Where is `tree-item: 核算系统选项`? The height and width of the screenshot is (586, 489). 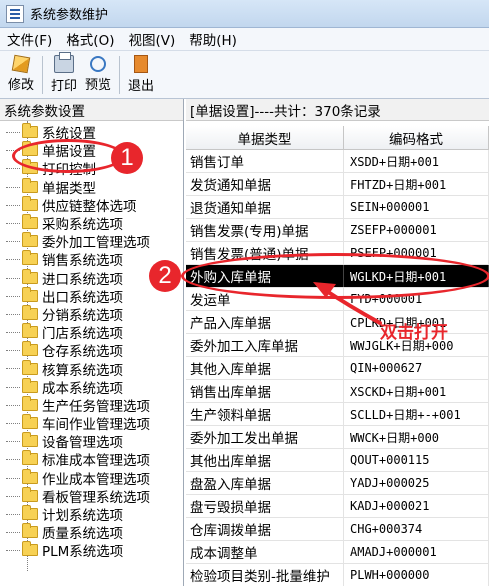
tree-item: 核算系统选项 is located at coordinates (91, 369).